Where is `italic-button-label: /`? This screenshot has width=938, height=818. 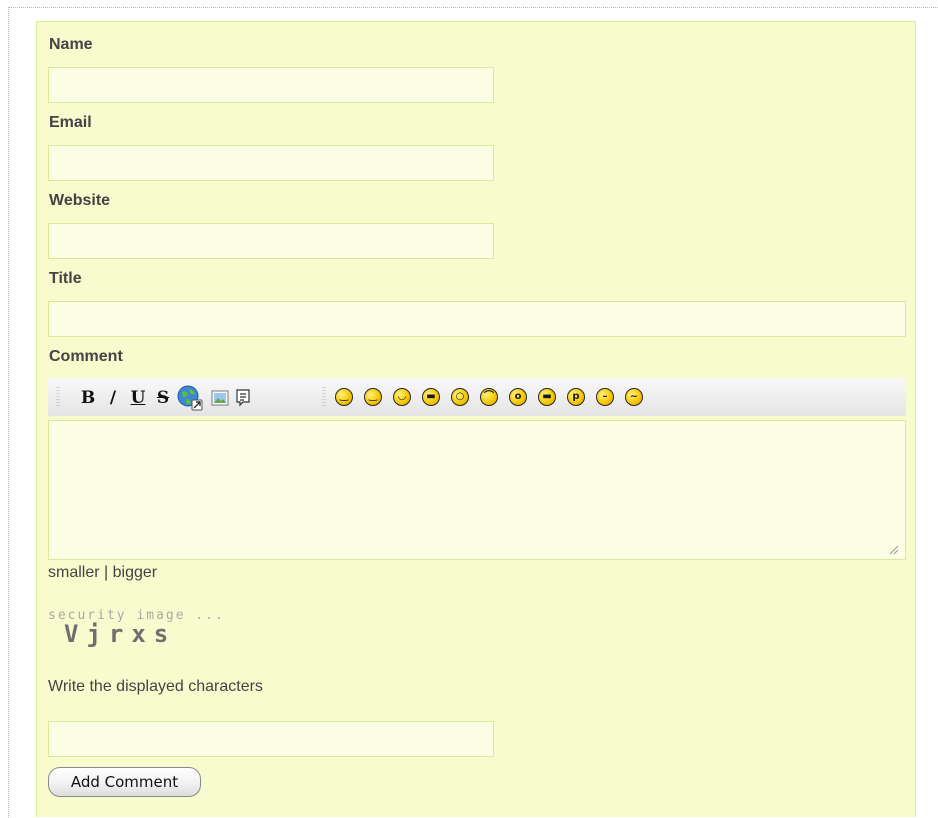 italic-button-label: / is located at coordinates (113, 398).